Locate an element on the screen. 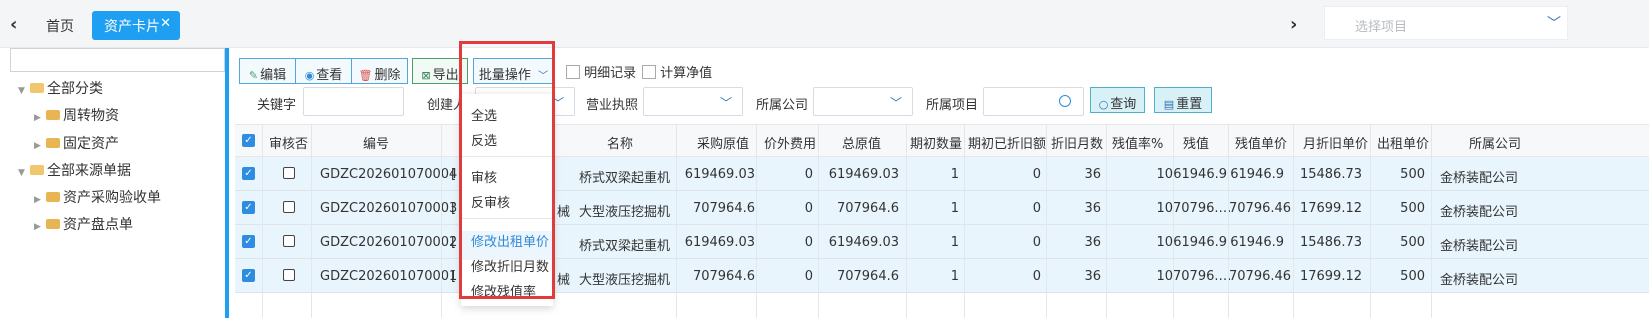 This screenshot has width=1649, height=318. keyword-input is located at coordinates (353, 101).